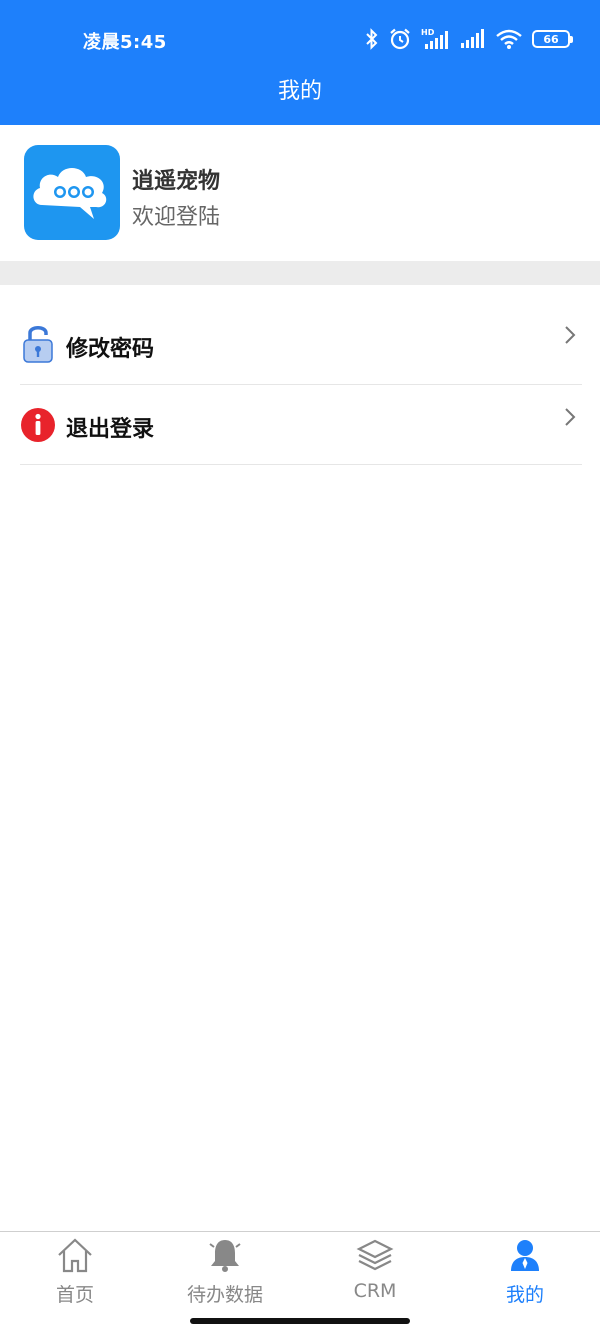 Image resolution: width=600 pixels, height=1333 pixels. Describe the element at coordinates (38, 425) in the screenshot. I see `info-alert-icon` at that location.